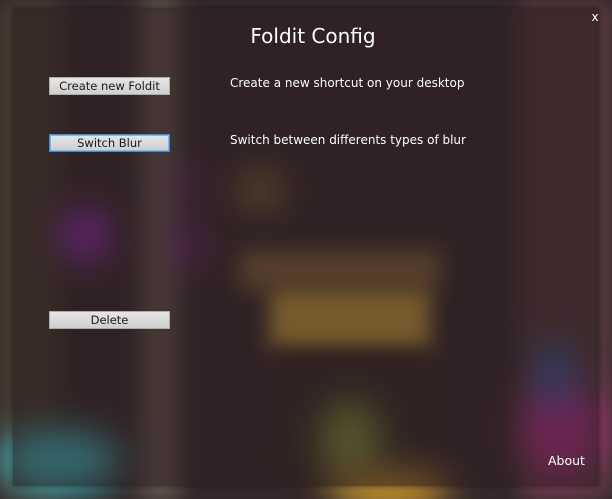  I want to click on create-new-foldit-button: Create new Foldit, so click(109, 86).